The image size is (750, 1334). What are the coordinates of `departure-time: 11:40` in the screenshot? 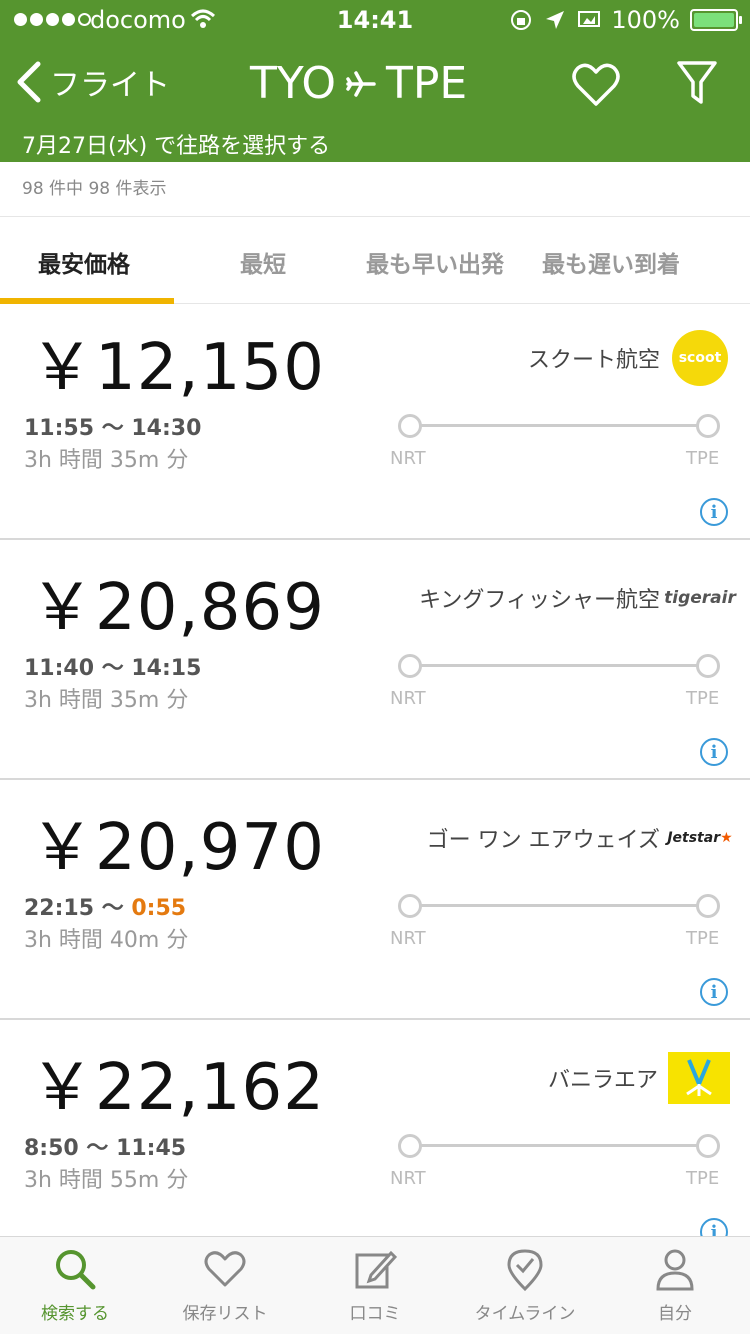 It's located at (59, 668).